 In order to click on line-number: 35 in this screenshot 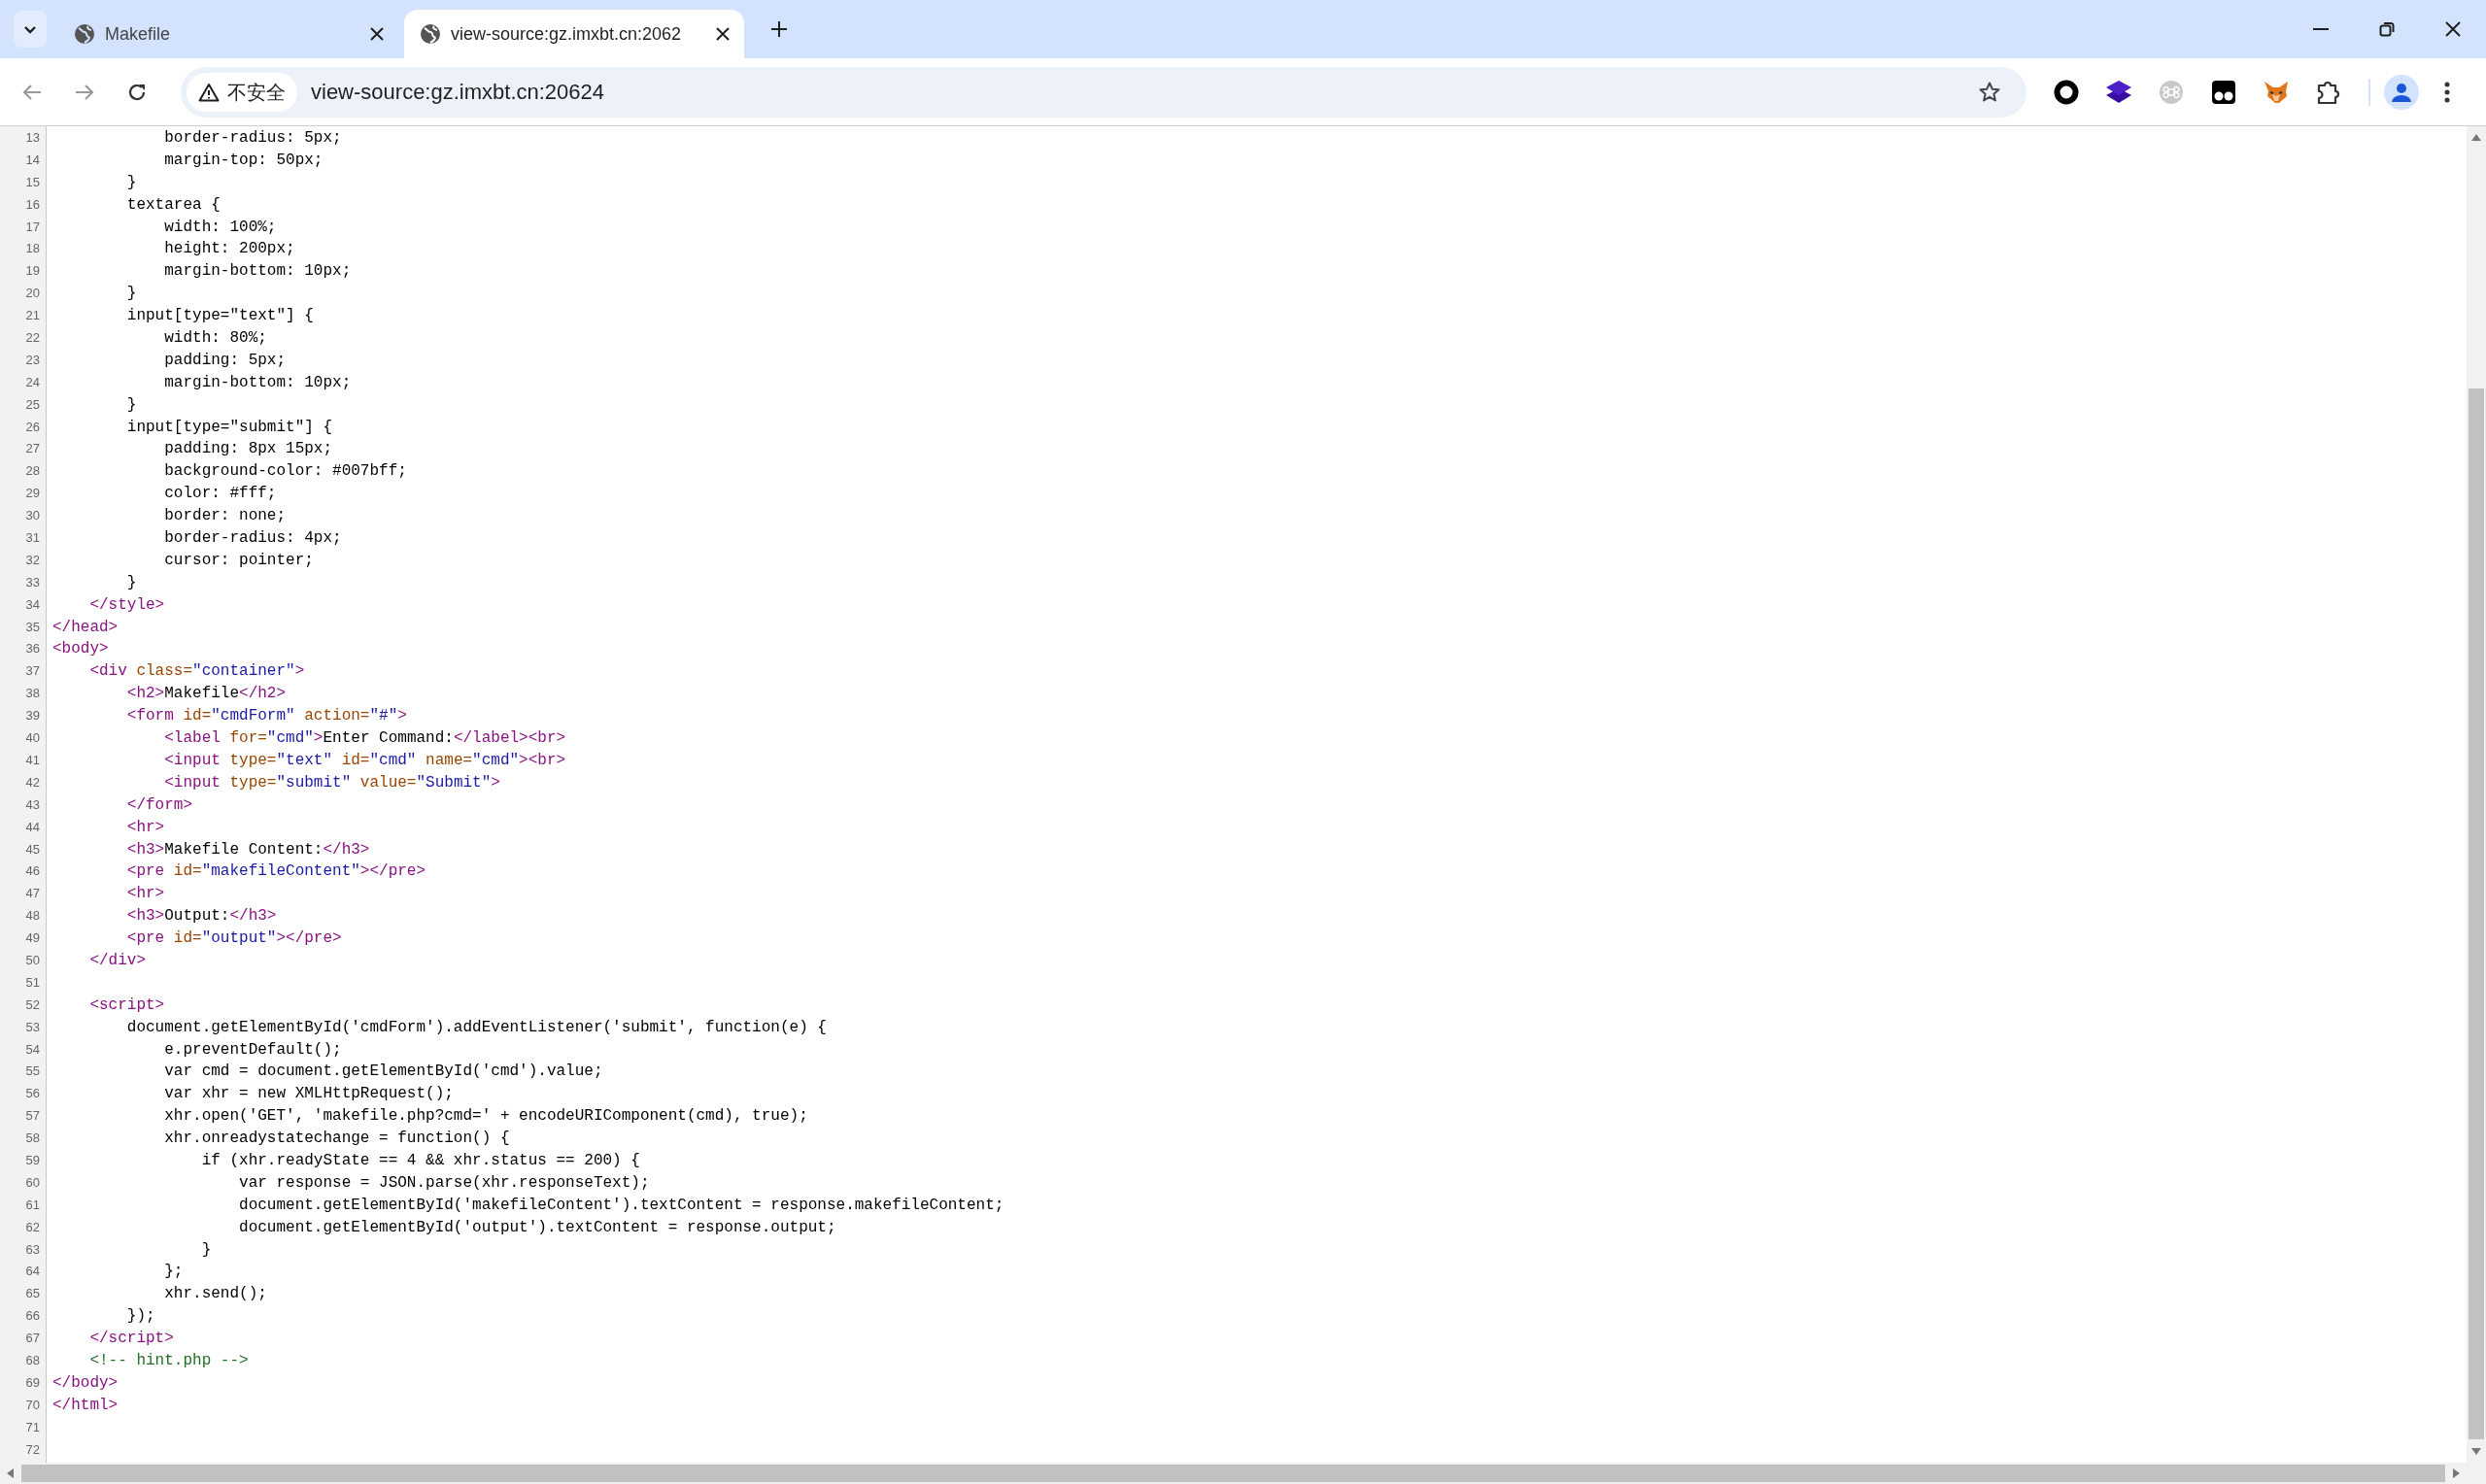, I will do `click(32, 627)`.